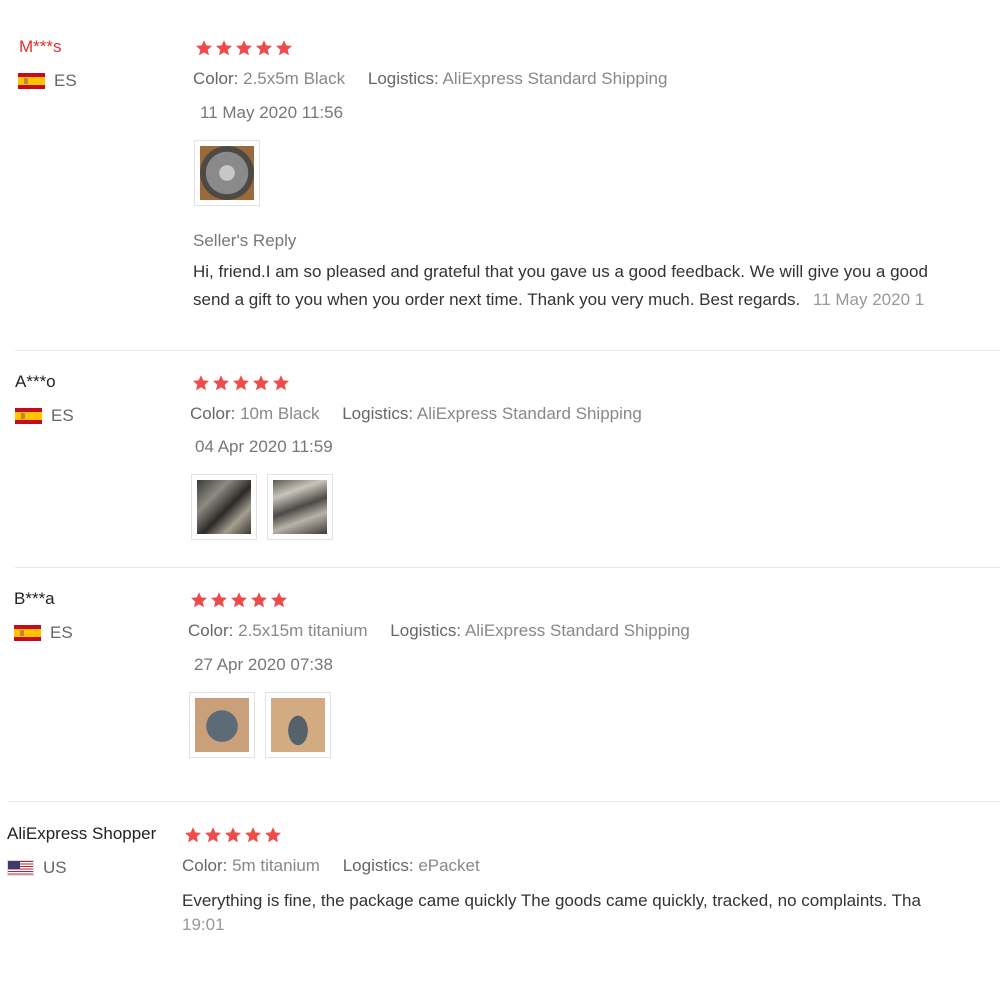 The height and width of the screenshot is (1000, 1000). What do you see at coordinates (35, 381) in the screenshot?
I see `reviewer-name: A***o` at bounding box center [35, 381].